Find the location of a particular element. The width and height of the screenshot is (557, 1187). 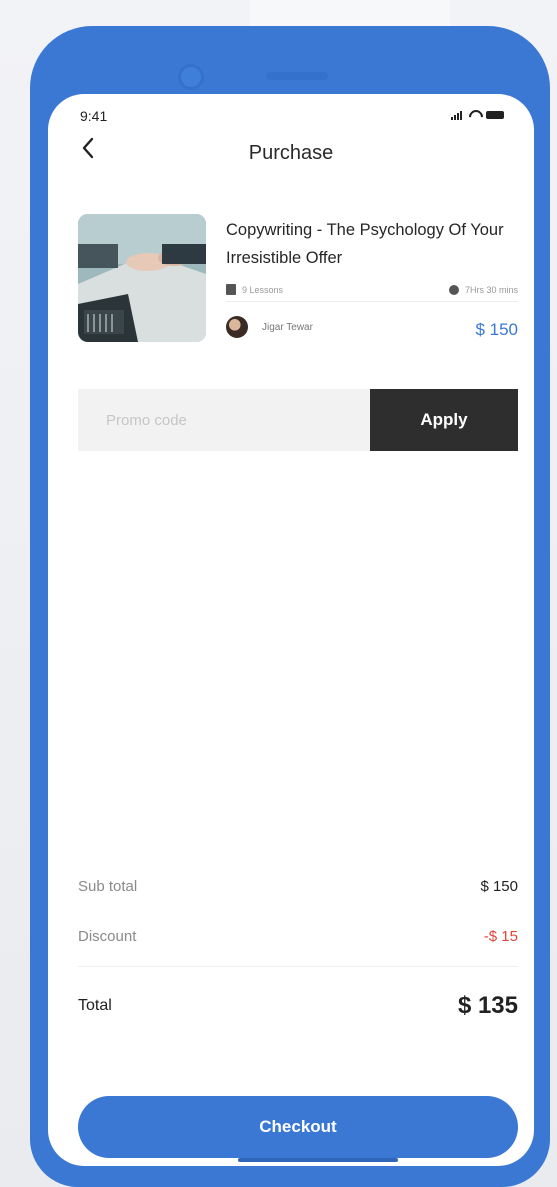

lessons-count: 9 Lessons is located at coordinates (263, 289).